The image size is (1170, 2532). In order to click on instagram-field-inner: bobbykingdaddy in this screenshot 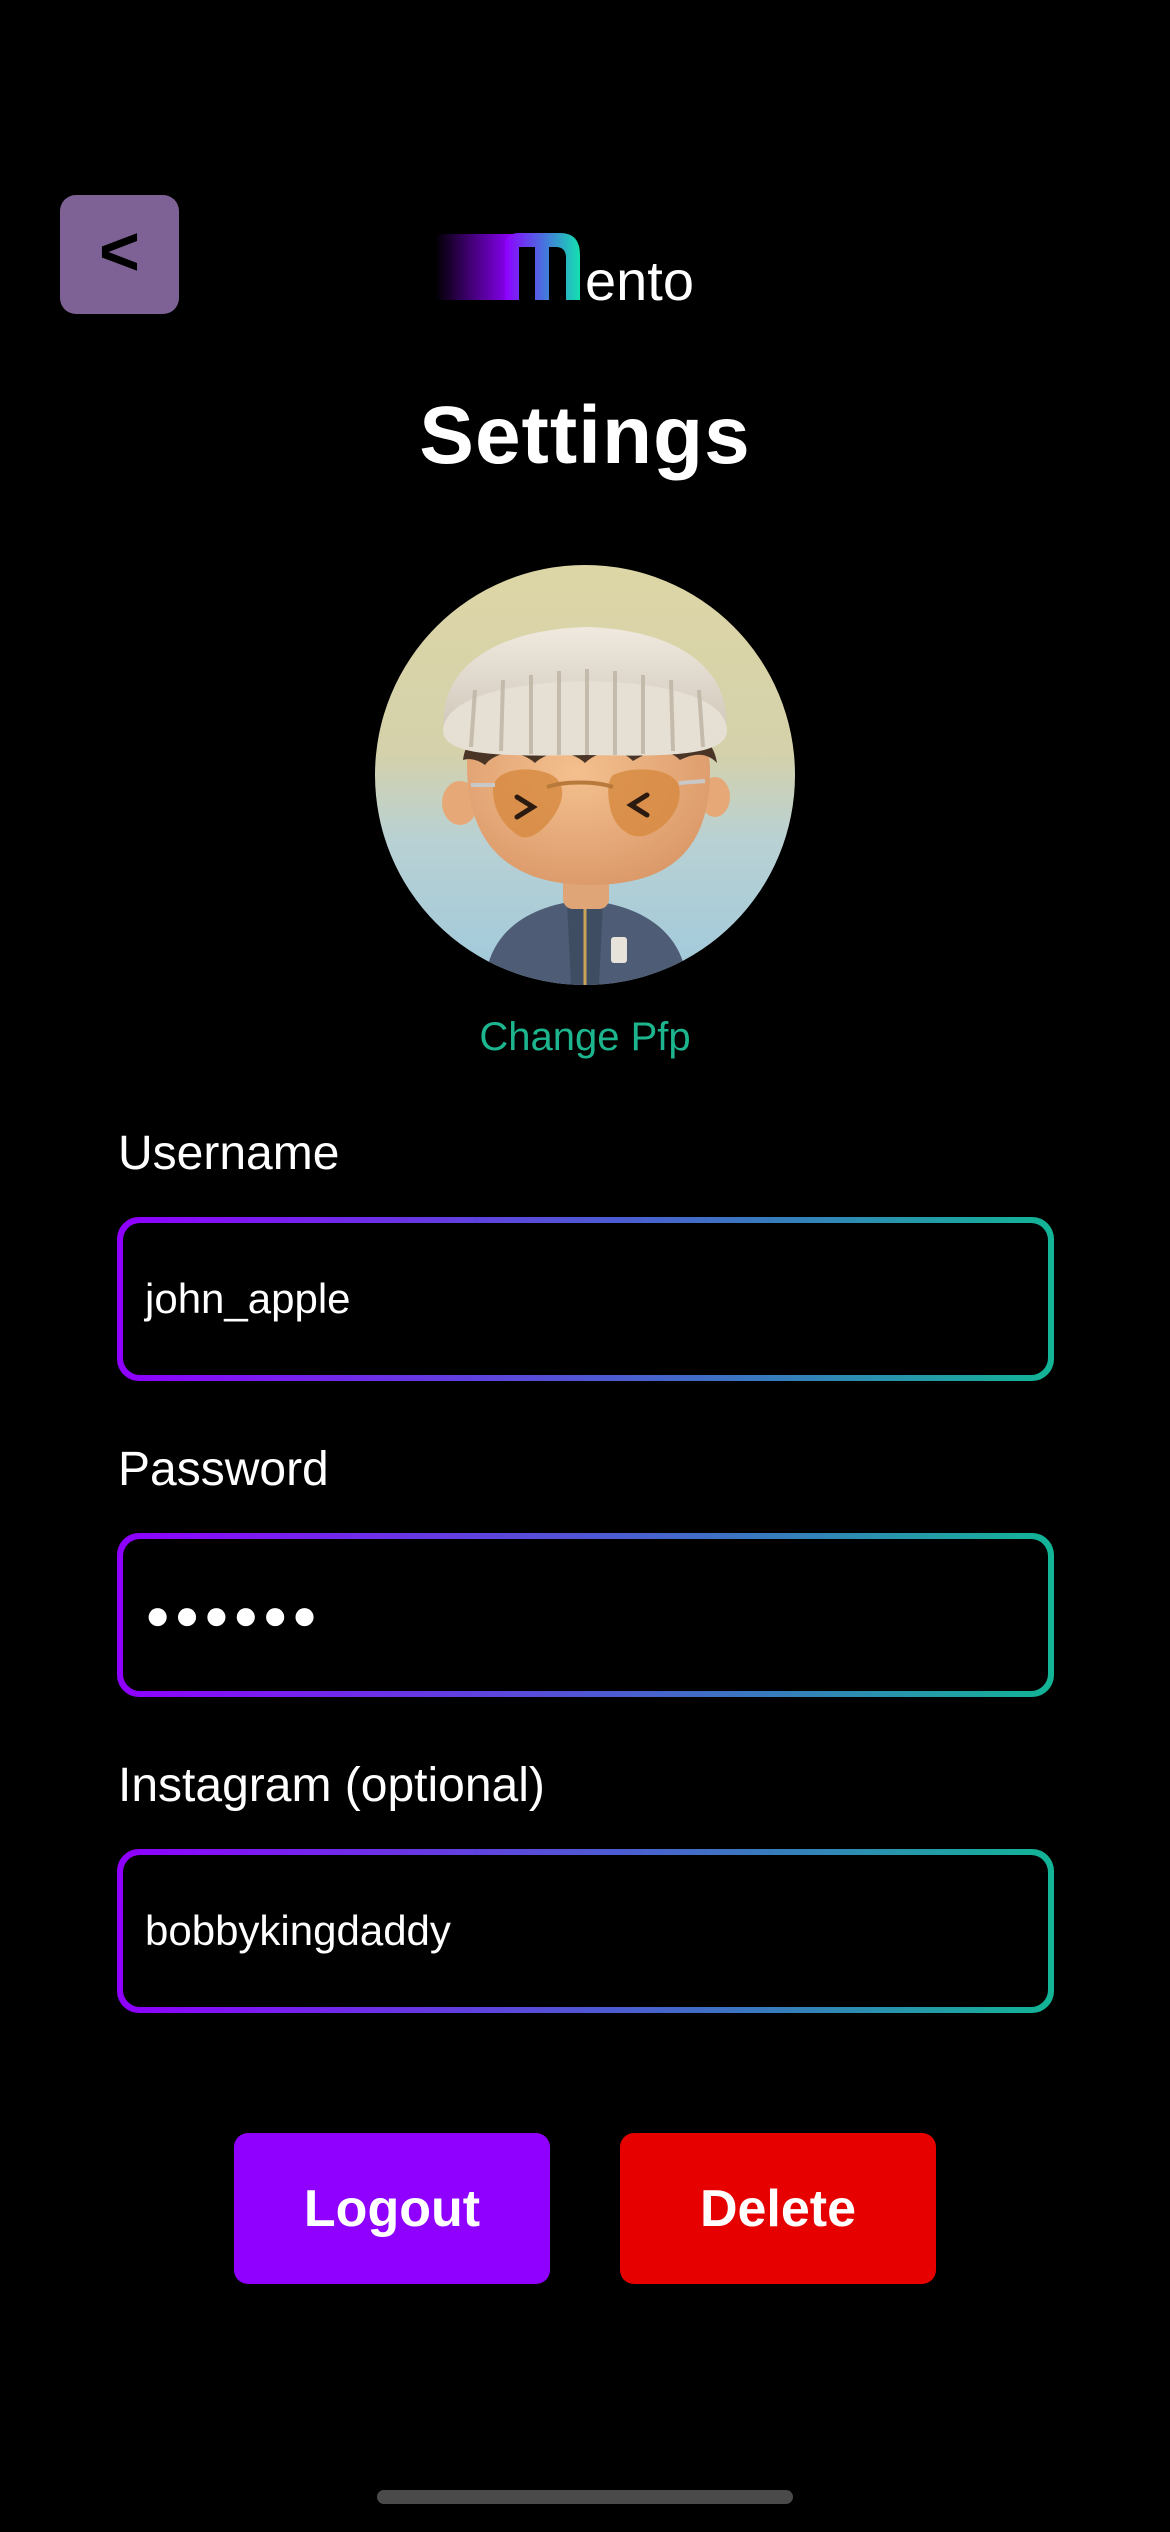, I will do `click(585, 1931)`.